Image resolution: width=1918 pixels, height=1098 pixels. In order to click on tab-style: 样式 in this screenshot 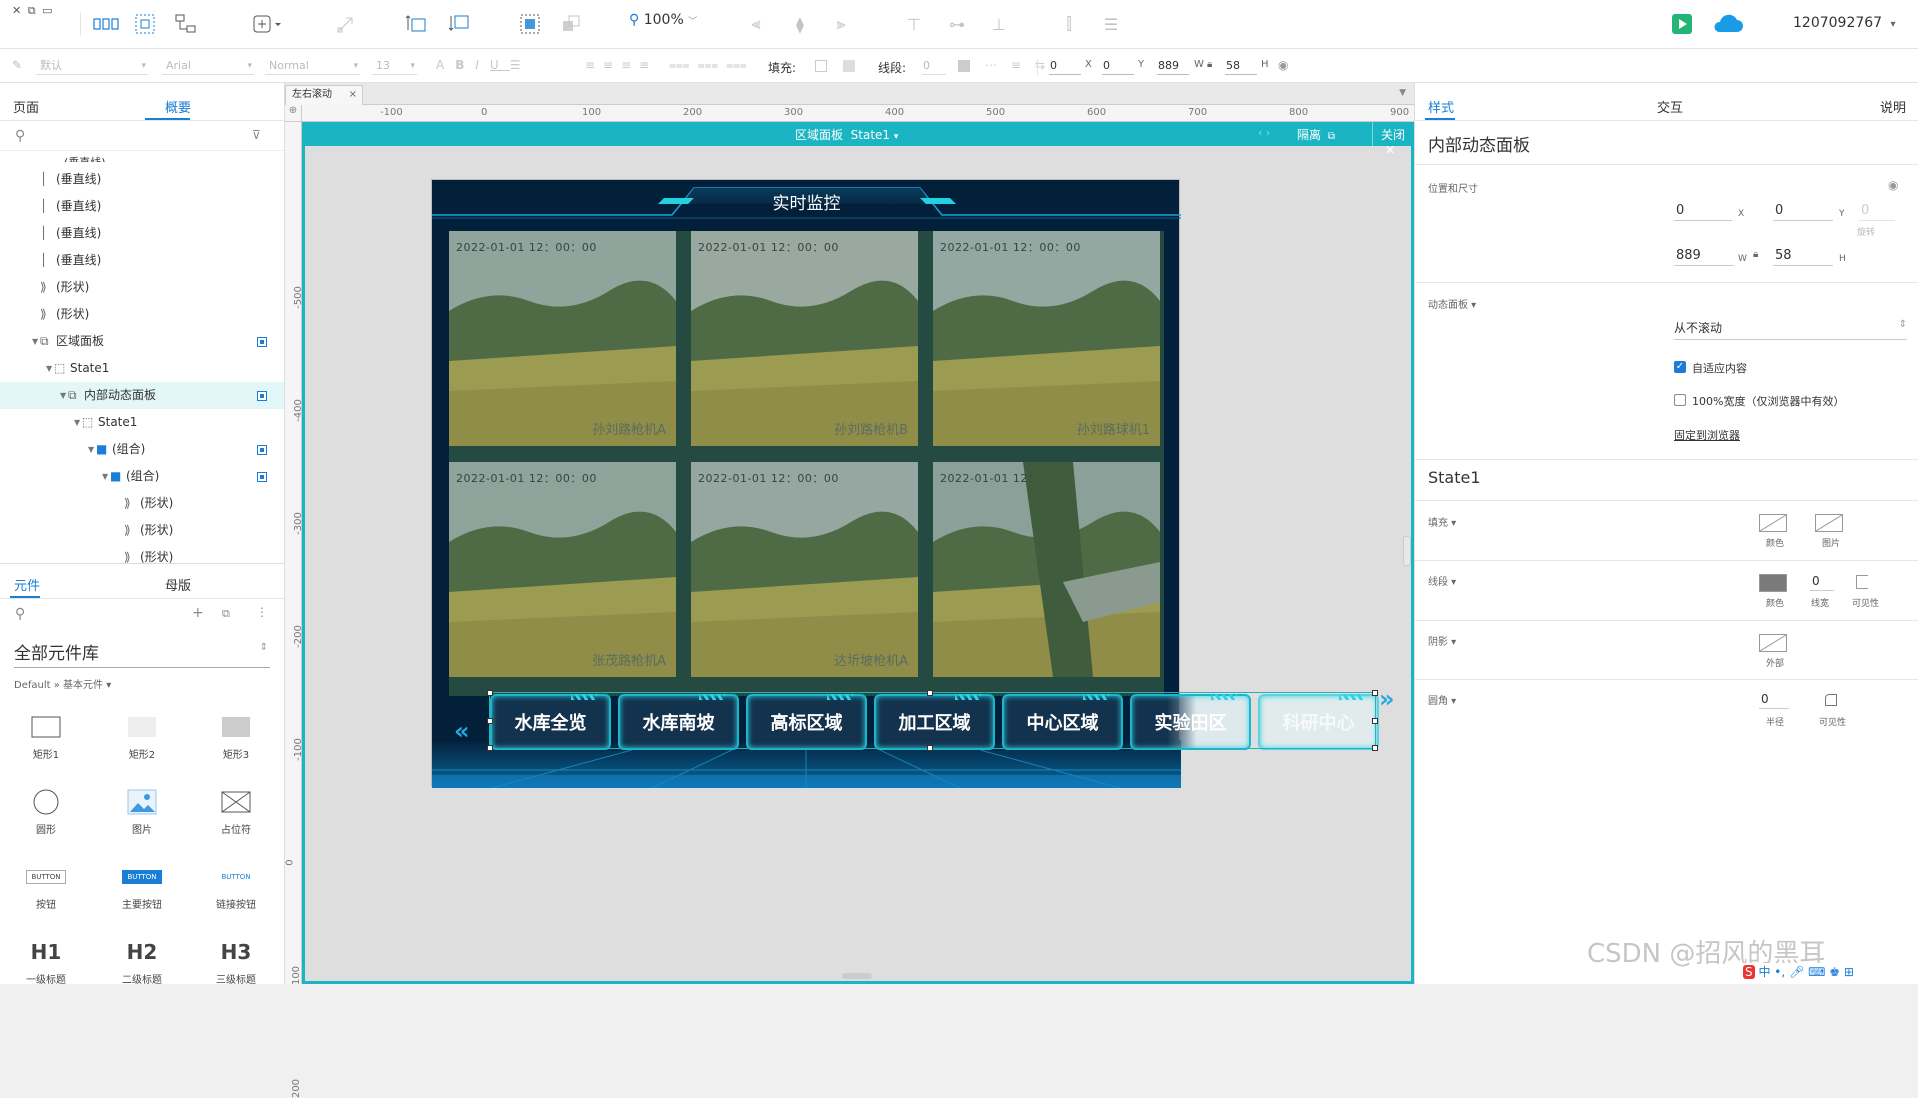, I will do `click(1441, 106)`.